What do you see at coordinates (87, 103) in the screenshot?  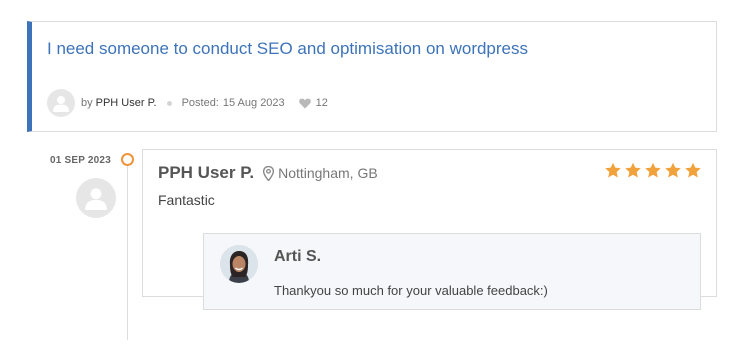 I see `by-label: by` at bounding box center [87, 103].